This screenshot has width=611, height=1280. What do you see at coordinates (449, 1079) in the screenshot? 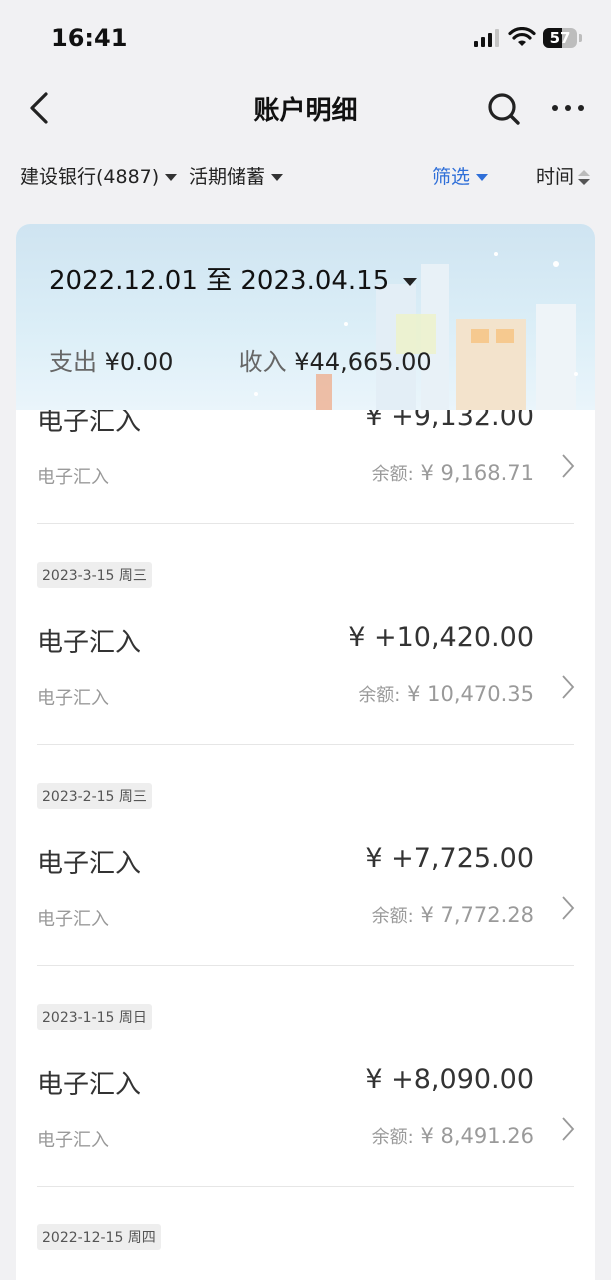
I see `transaction-amount: ¥ +8,090.00` at bounding box center [449, 1079].